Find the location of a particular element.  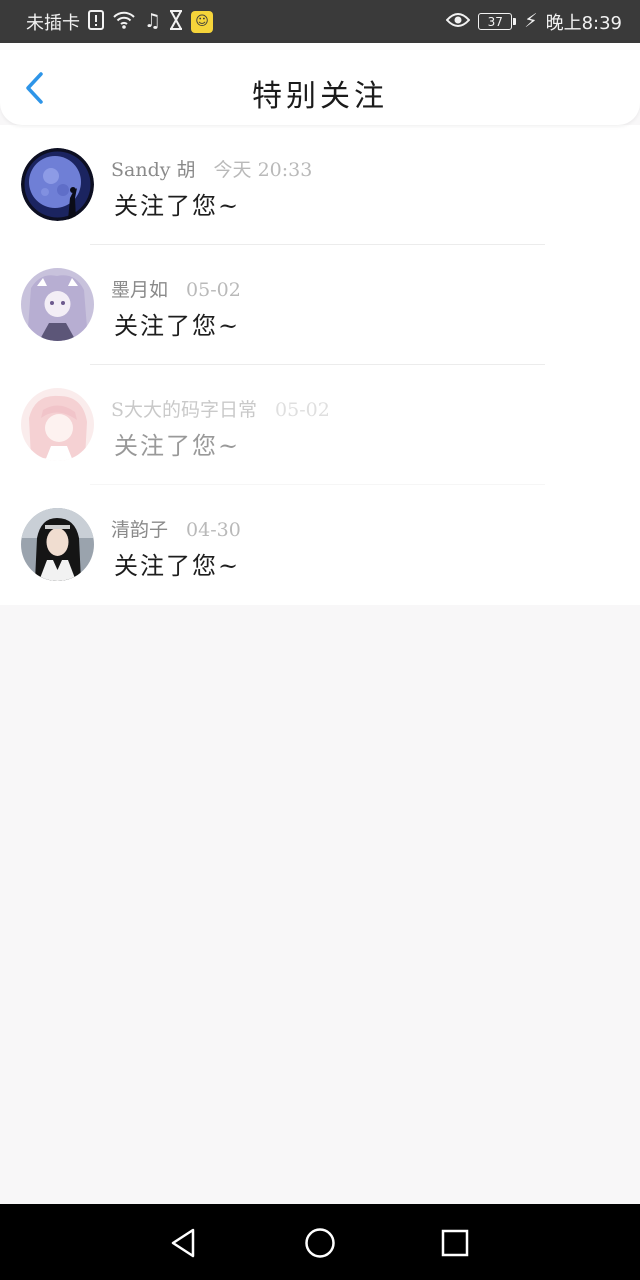

user-name: S大大的码字日常 is located at coordinates (184, 410).